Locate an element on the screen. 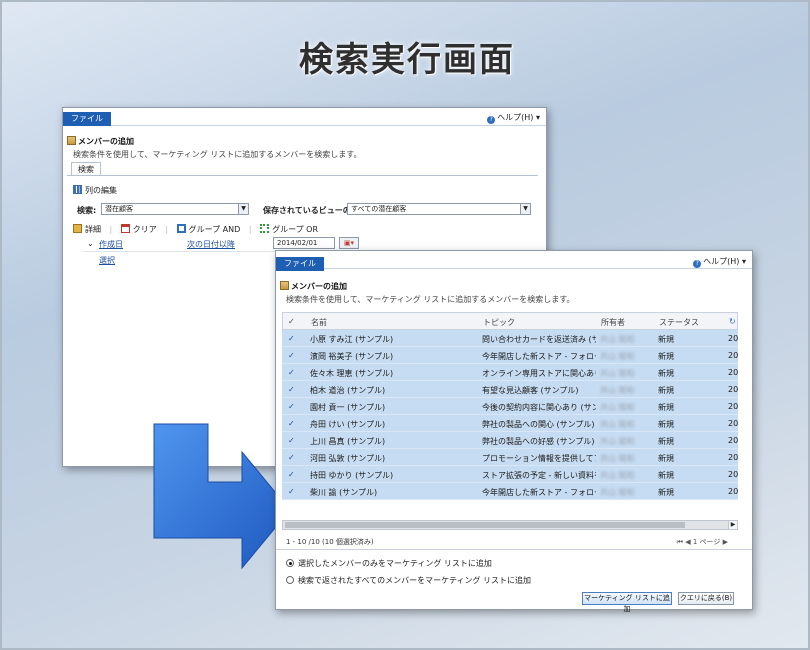  filter-field: 作成日 is located at coordinates (111, 244).